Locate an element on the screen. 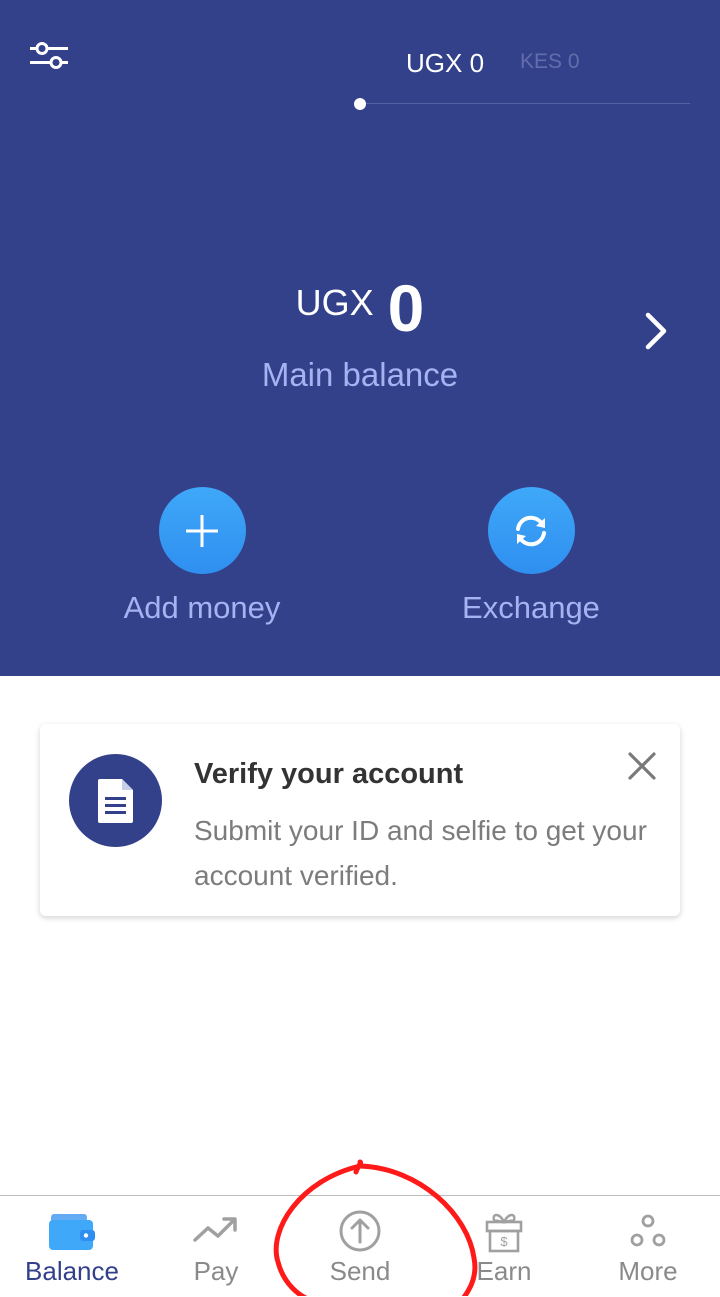 The height and width of the screenshot is (1297, 720). upload-circle-icon is located at coordinates (360, 1231).